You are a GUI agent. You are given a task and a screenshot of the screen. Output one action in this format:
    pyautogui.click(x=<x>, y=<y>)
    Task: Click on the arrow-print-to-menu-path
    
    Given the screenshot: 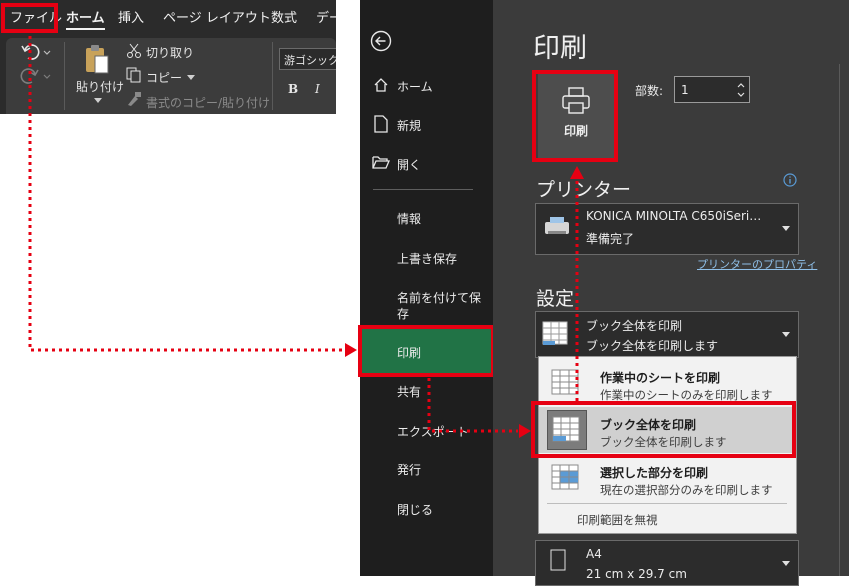 What is the action you would take?
    pyautogui.click(x=472, y=405)
    